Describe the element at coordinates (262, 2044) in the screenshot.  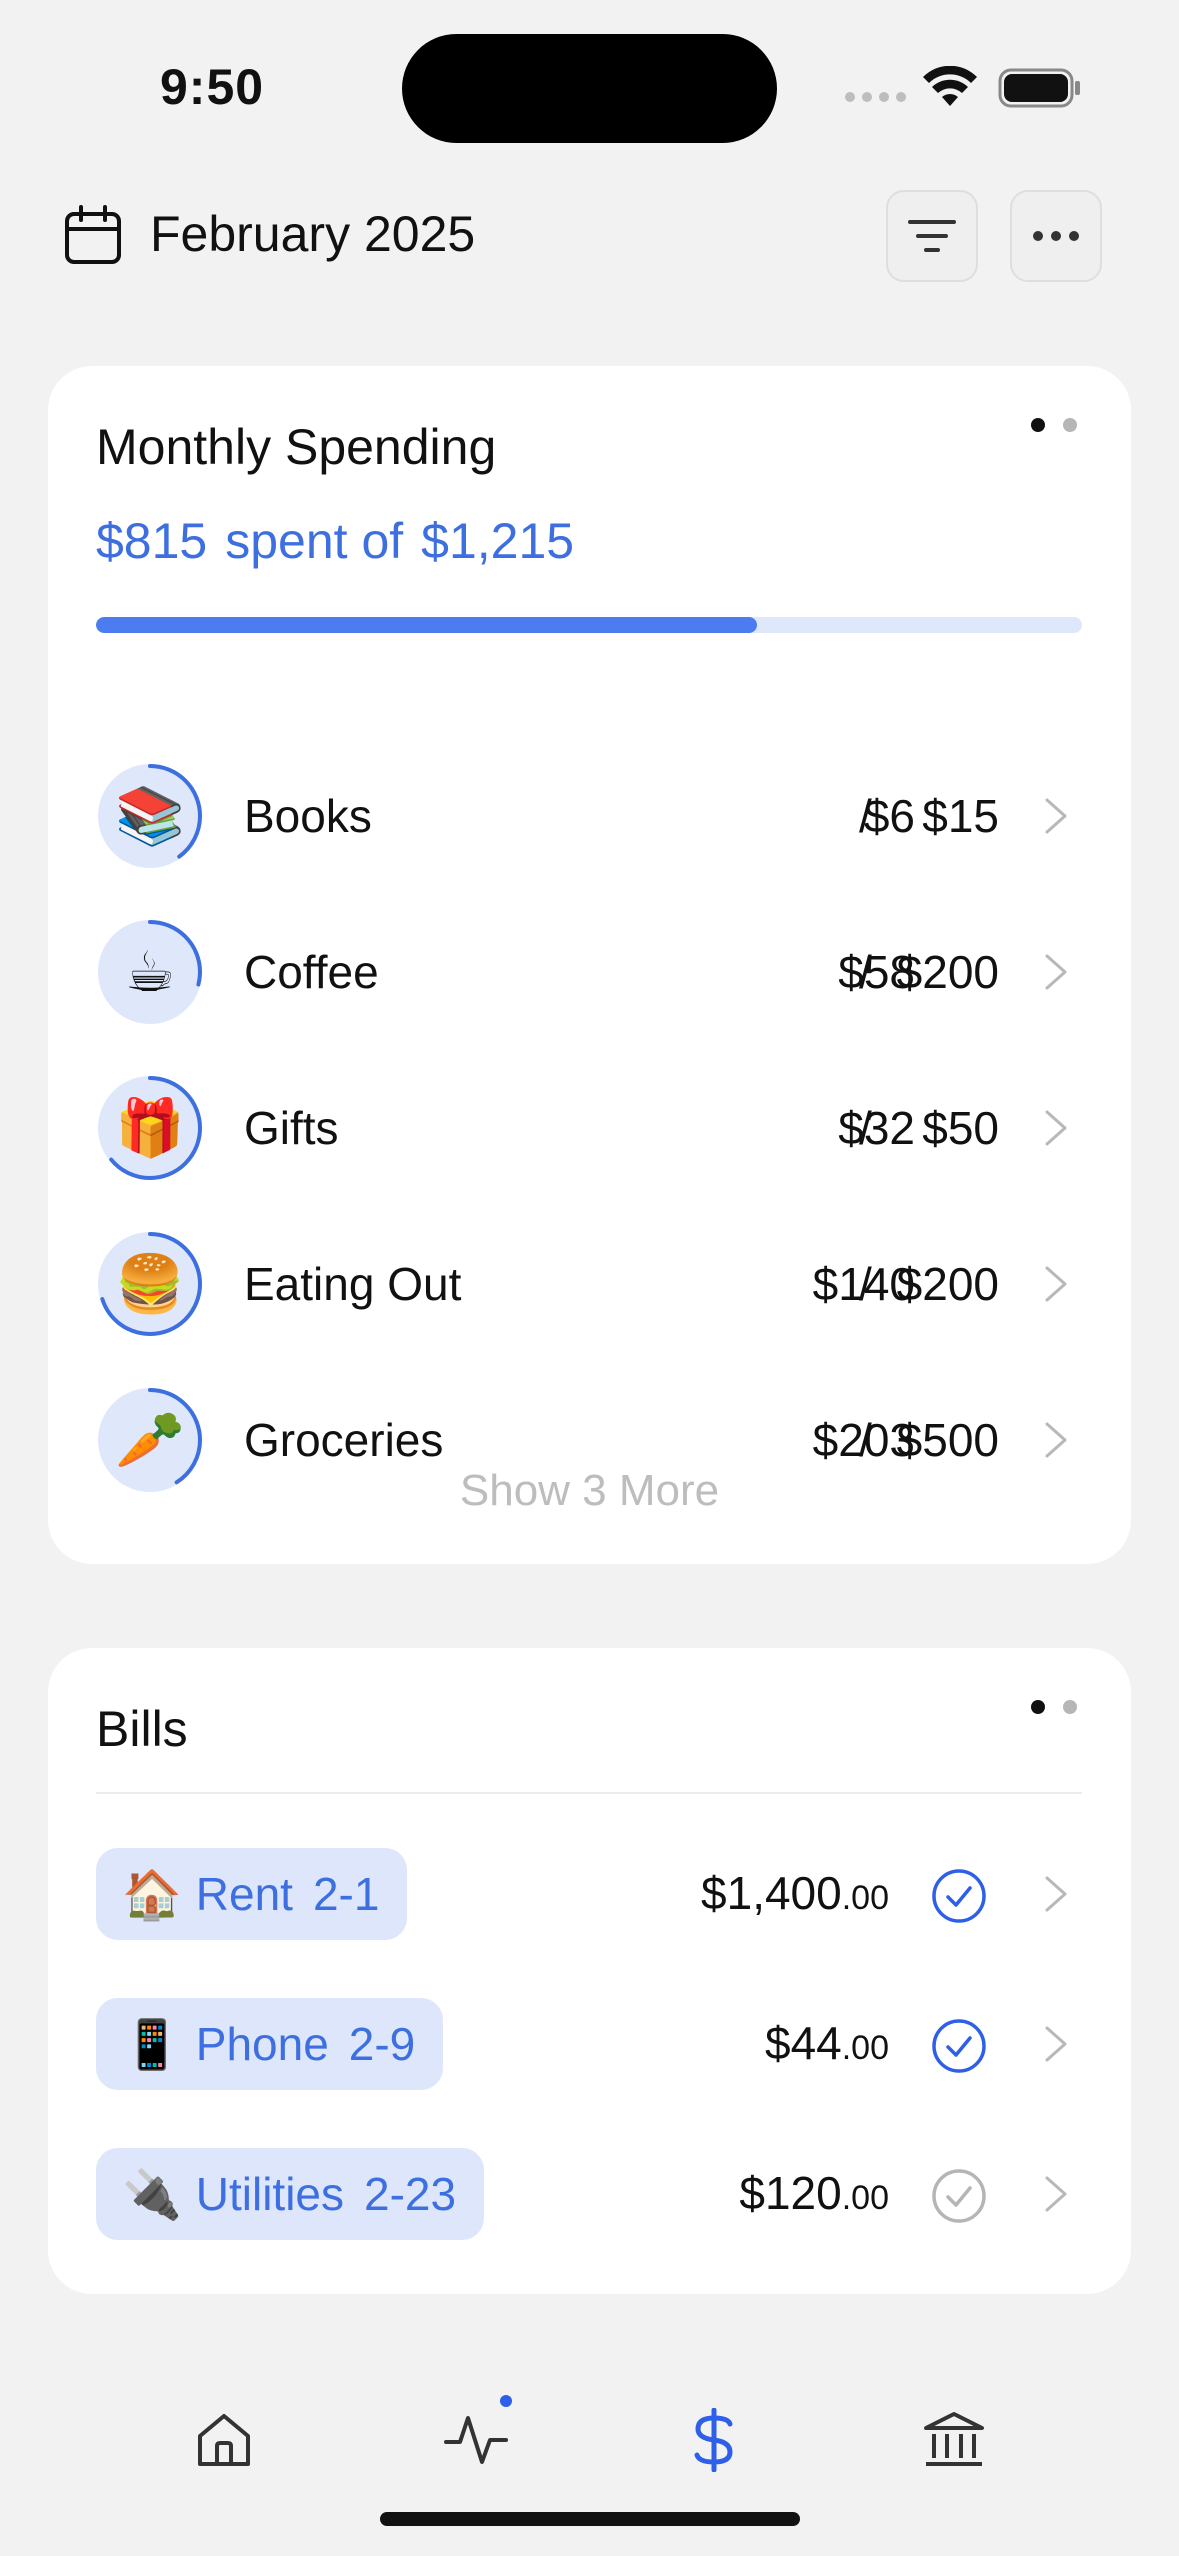
I see `bill-name: Phone` at that location.